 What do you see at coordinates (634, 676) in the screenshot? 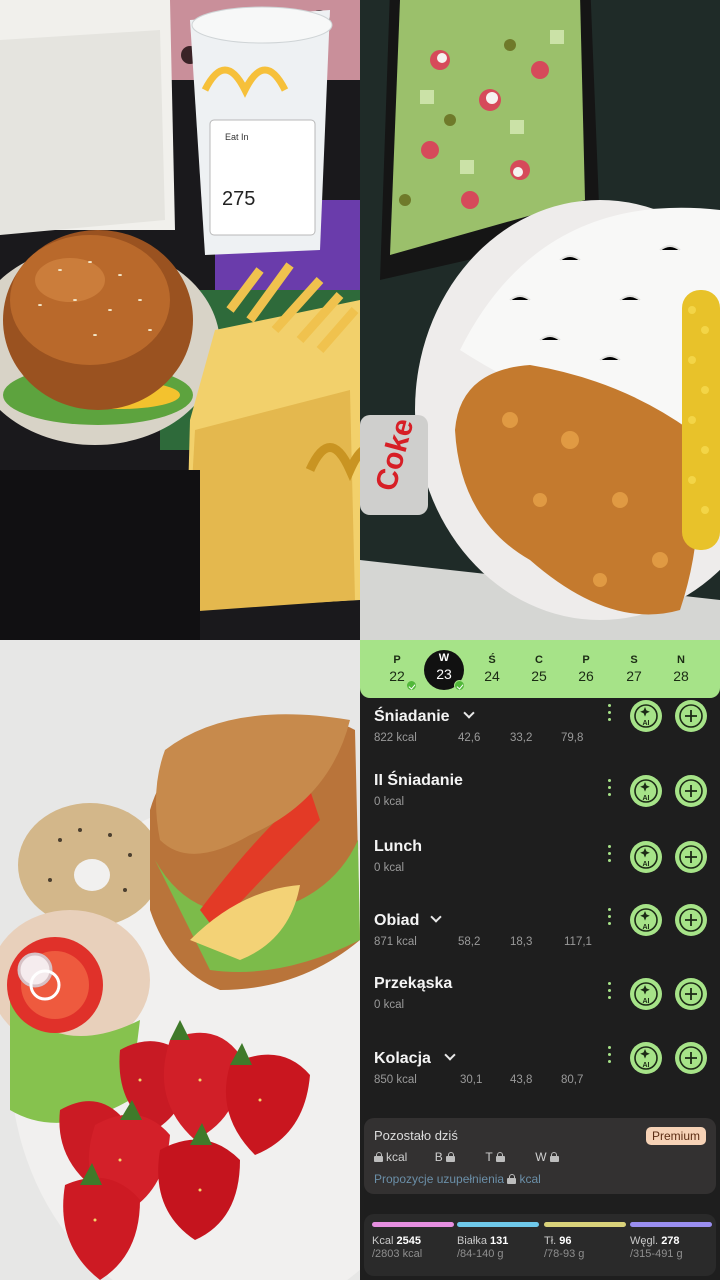
I see `day-number: 27` at bounding box center [634, 676].